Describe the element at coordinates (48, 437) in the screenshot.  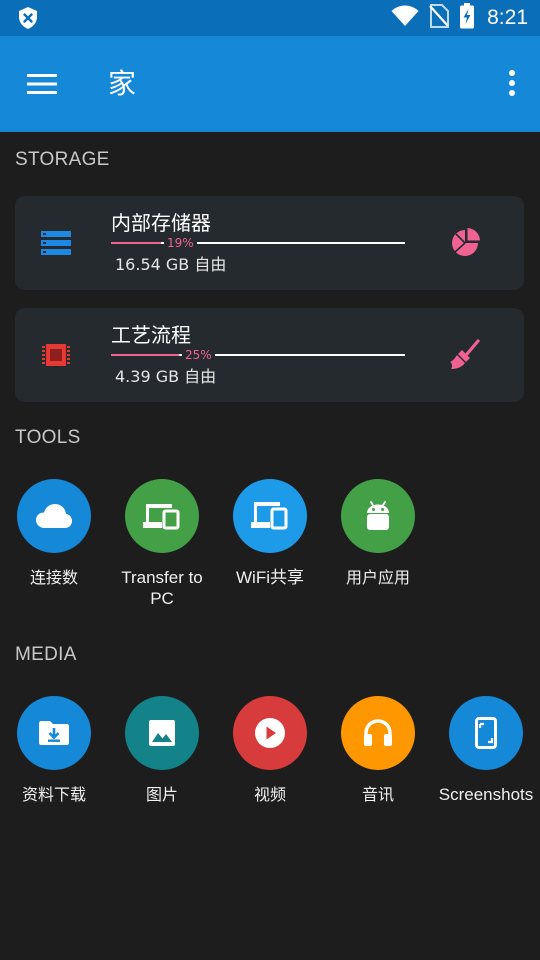
I see `tools-section-header: TOOLS` at that location.